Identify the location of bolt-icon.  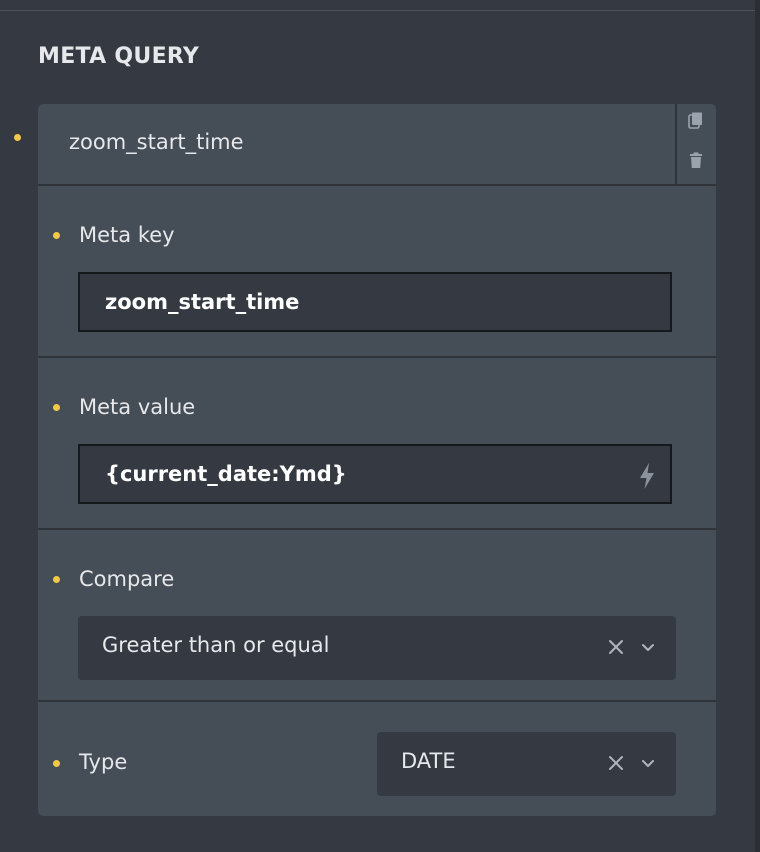
(647, 476).